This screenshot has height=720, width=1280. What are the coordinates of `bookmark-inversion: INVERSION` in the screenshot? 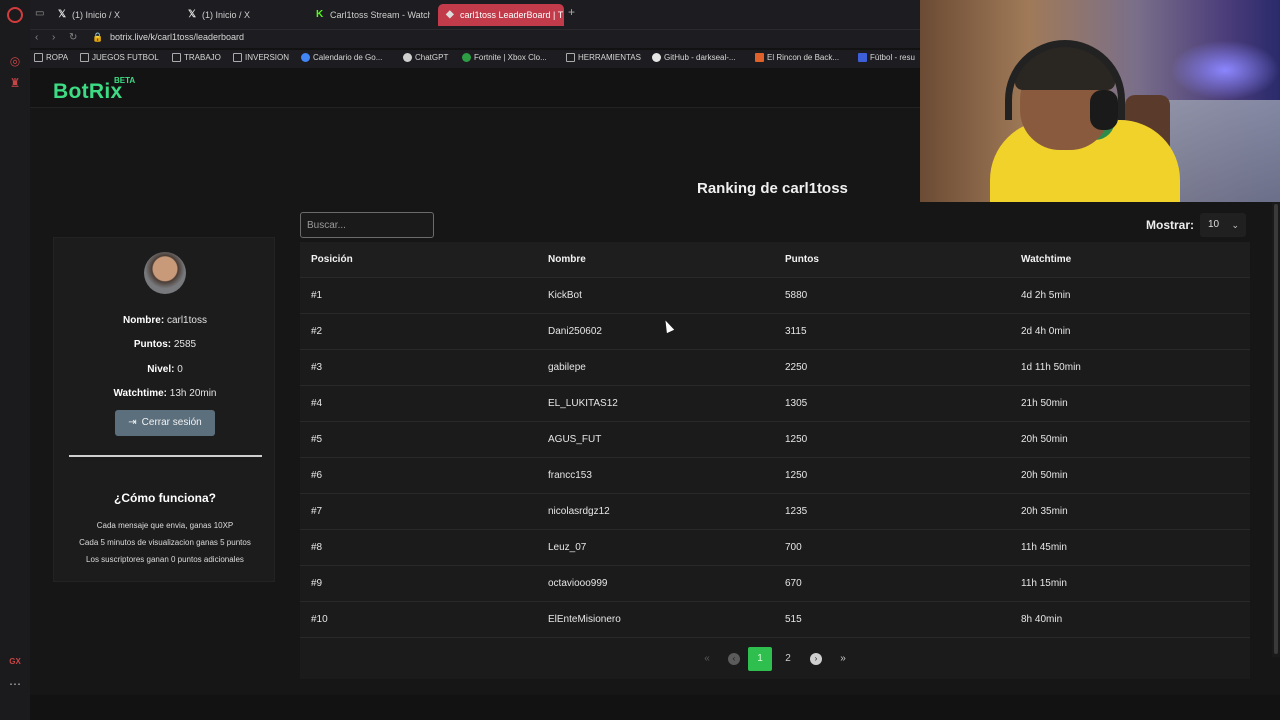 It's located at (261, 57).